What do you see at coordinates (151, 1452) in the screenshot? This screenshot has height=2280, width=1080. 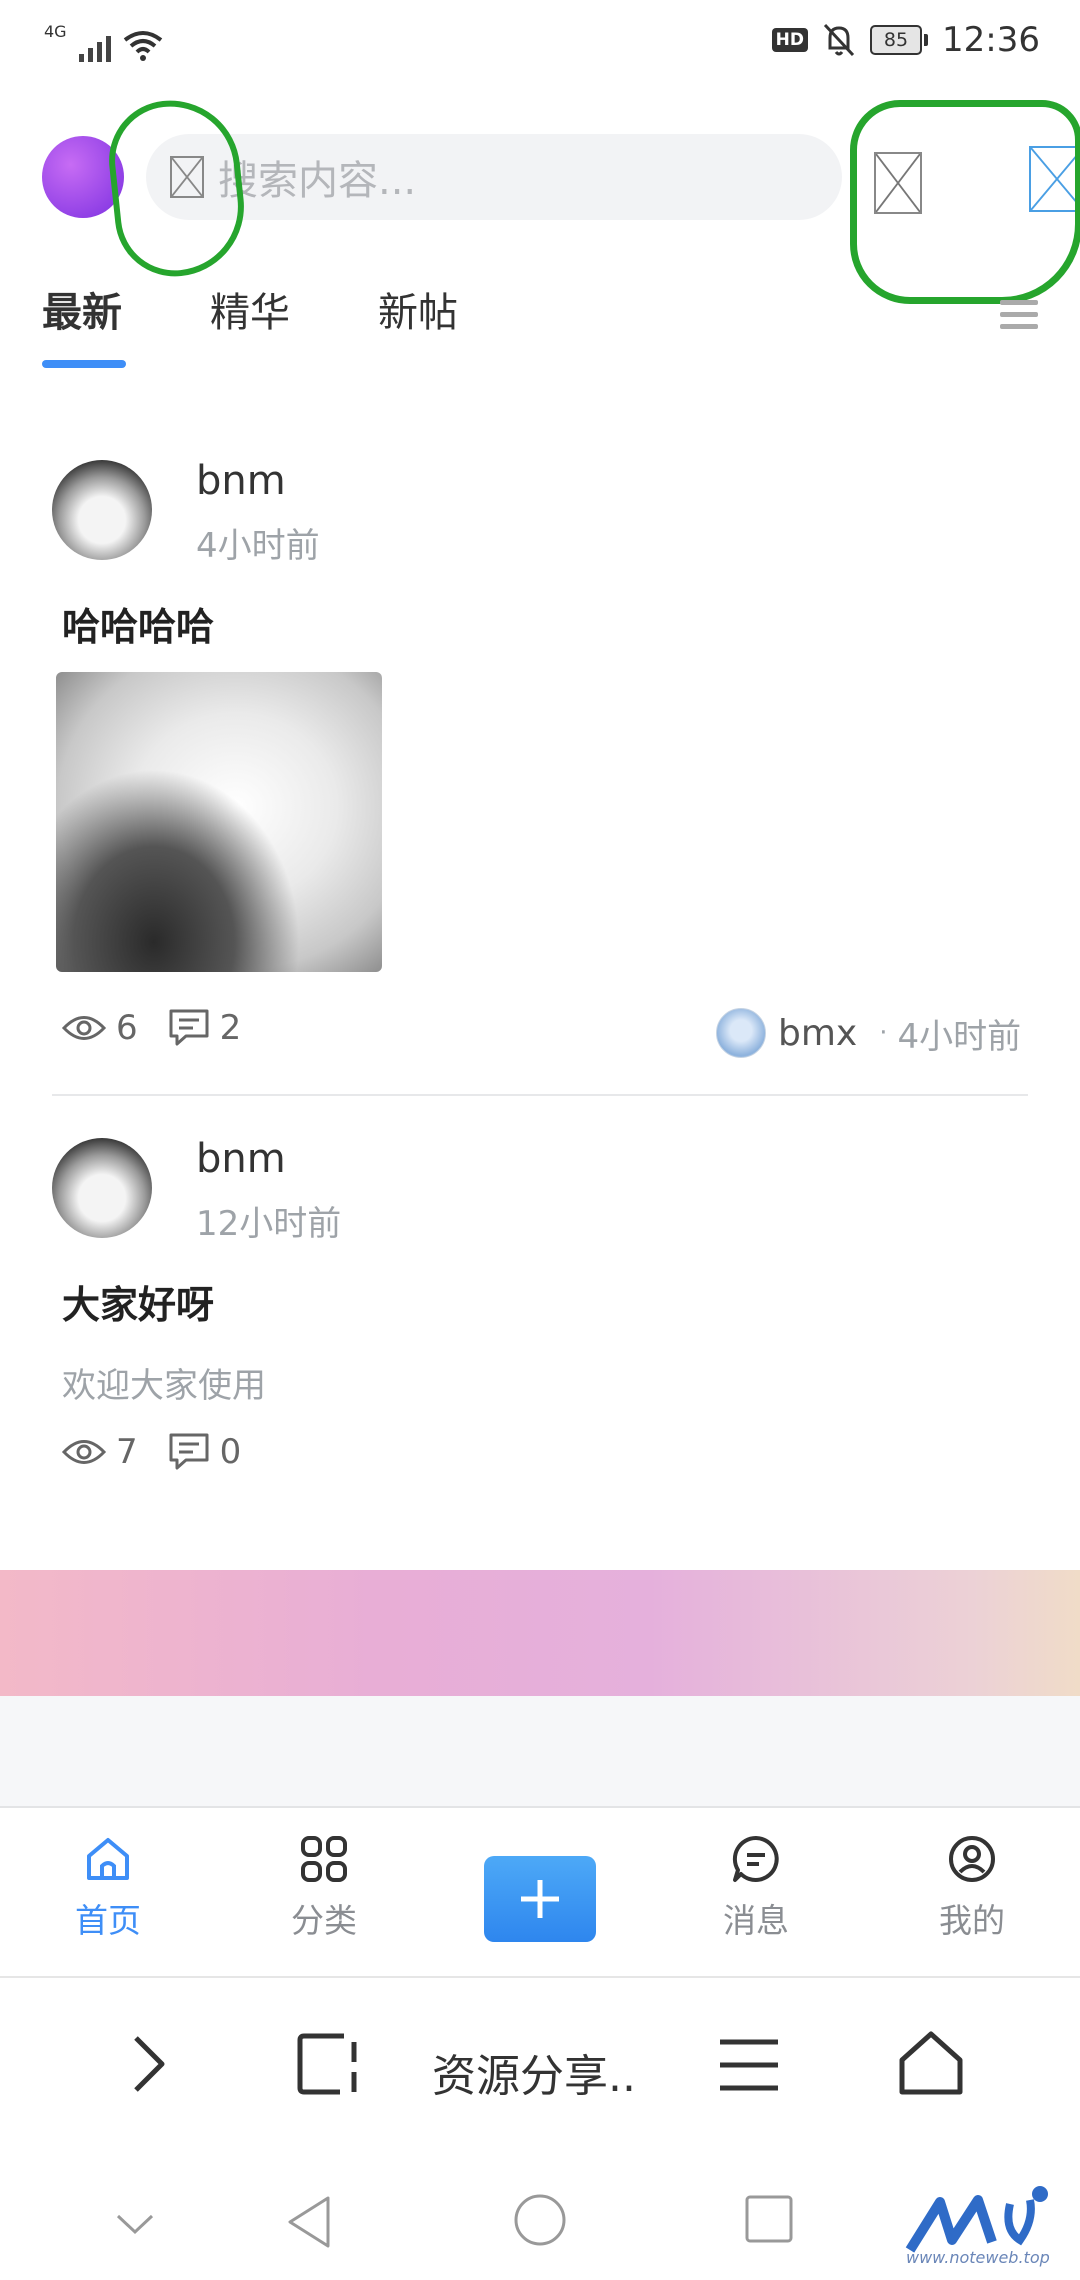 I see `post-stats: 7 0` at bounding box center [151, 1452].